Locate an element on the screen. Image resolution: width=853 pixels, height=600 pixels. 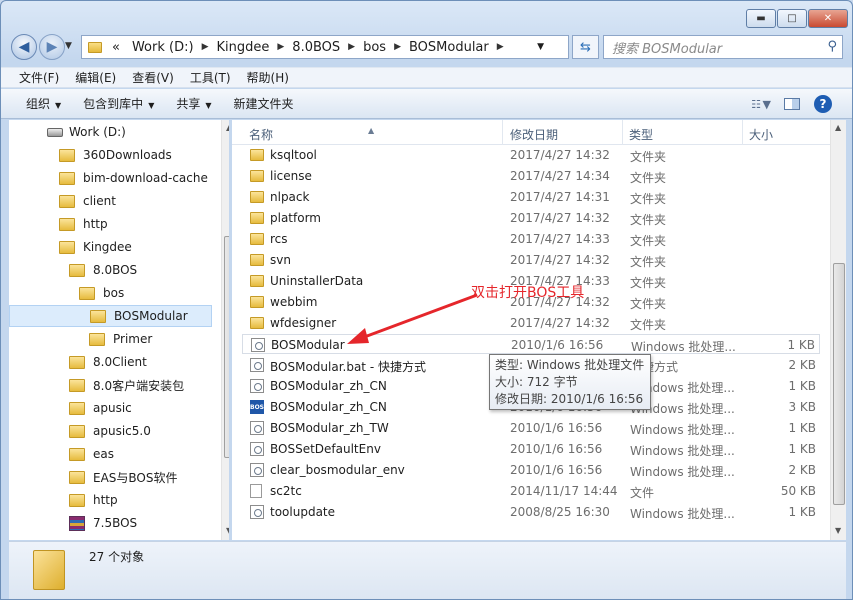
new-folder-button: 新建文件夹 is located at coordinates (264, 103).